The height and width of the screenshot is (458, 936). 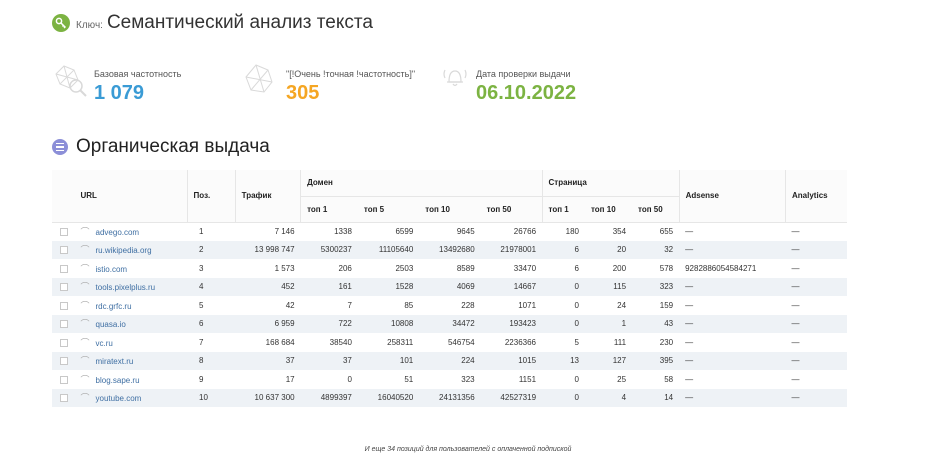 What do you see at coordinates (526, 93) in the screenshot?
I see `stat-value: 06.10.2022` at bounding box center [526, 93].